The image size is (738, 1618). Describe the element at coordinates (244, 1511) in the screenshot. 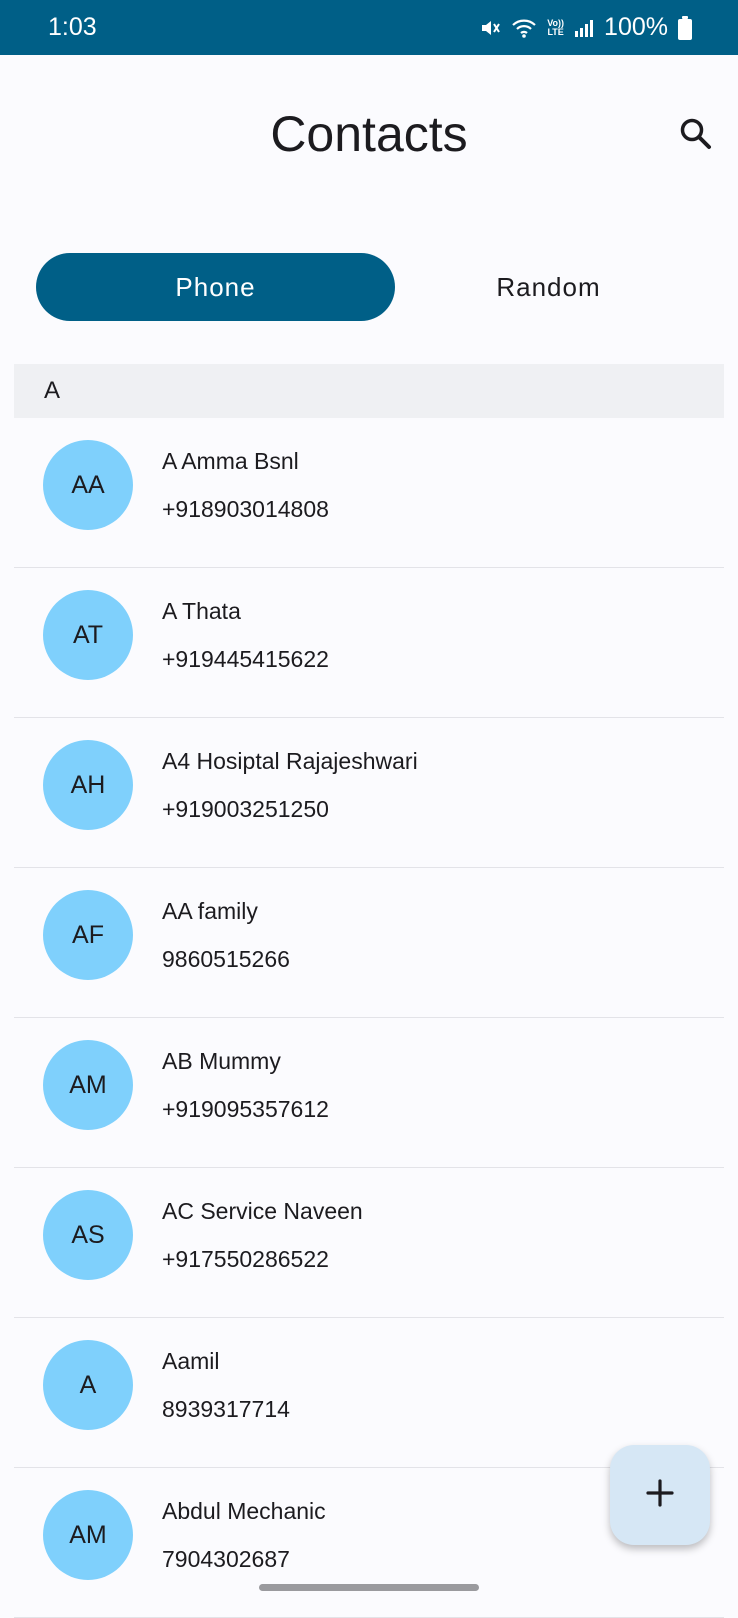

I see `contact-name: Abdul Mechanic` at that location.